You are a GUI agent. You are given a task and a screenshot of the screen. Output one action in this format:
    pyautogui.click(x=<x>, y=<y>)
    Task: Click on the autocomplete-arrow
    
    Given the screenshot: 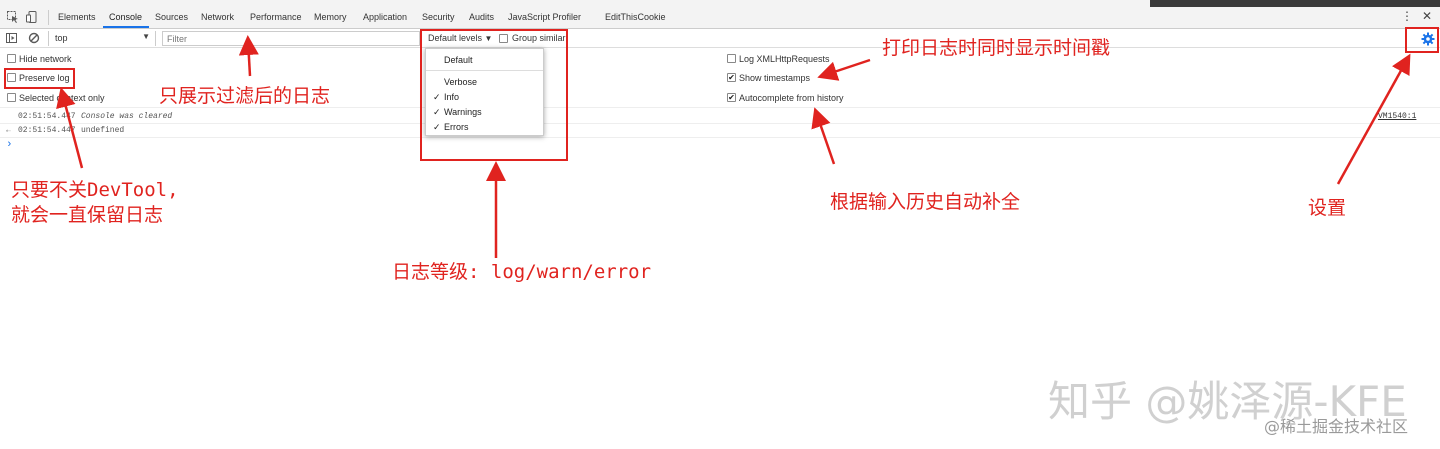 What is the action you would take?
    pyautogui.click(x=823, y=136)
    